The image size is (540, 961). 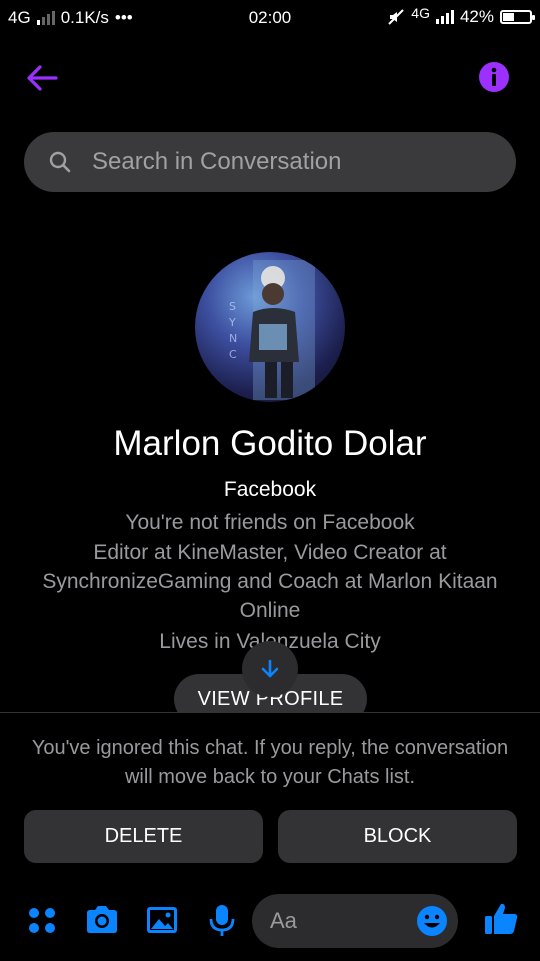 I want to click on info-button, so click(x=494, y=77).